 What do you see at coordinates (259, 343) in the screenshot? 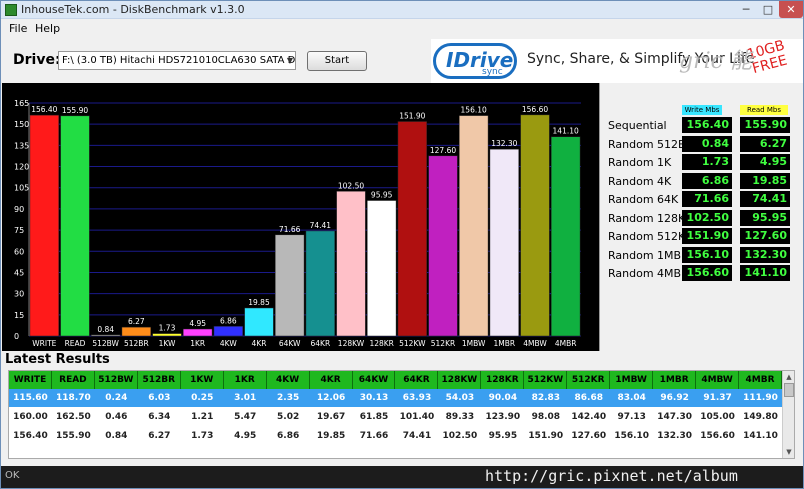
I see `x-tick-label: 4KR` at bounding box center [259, 343].